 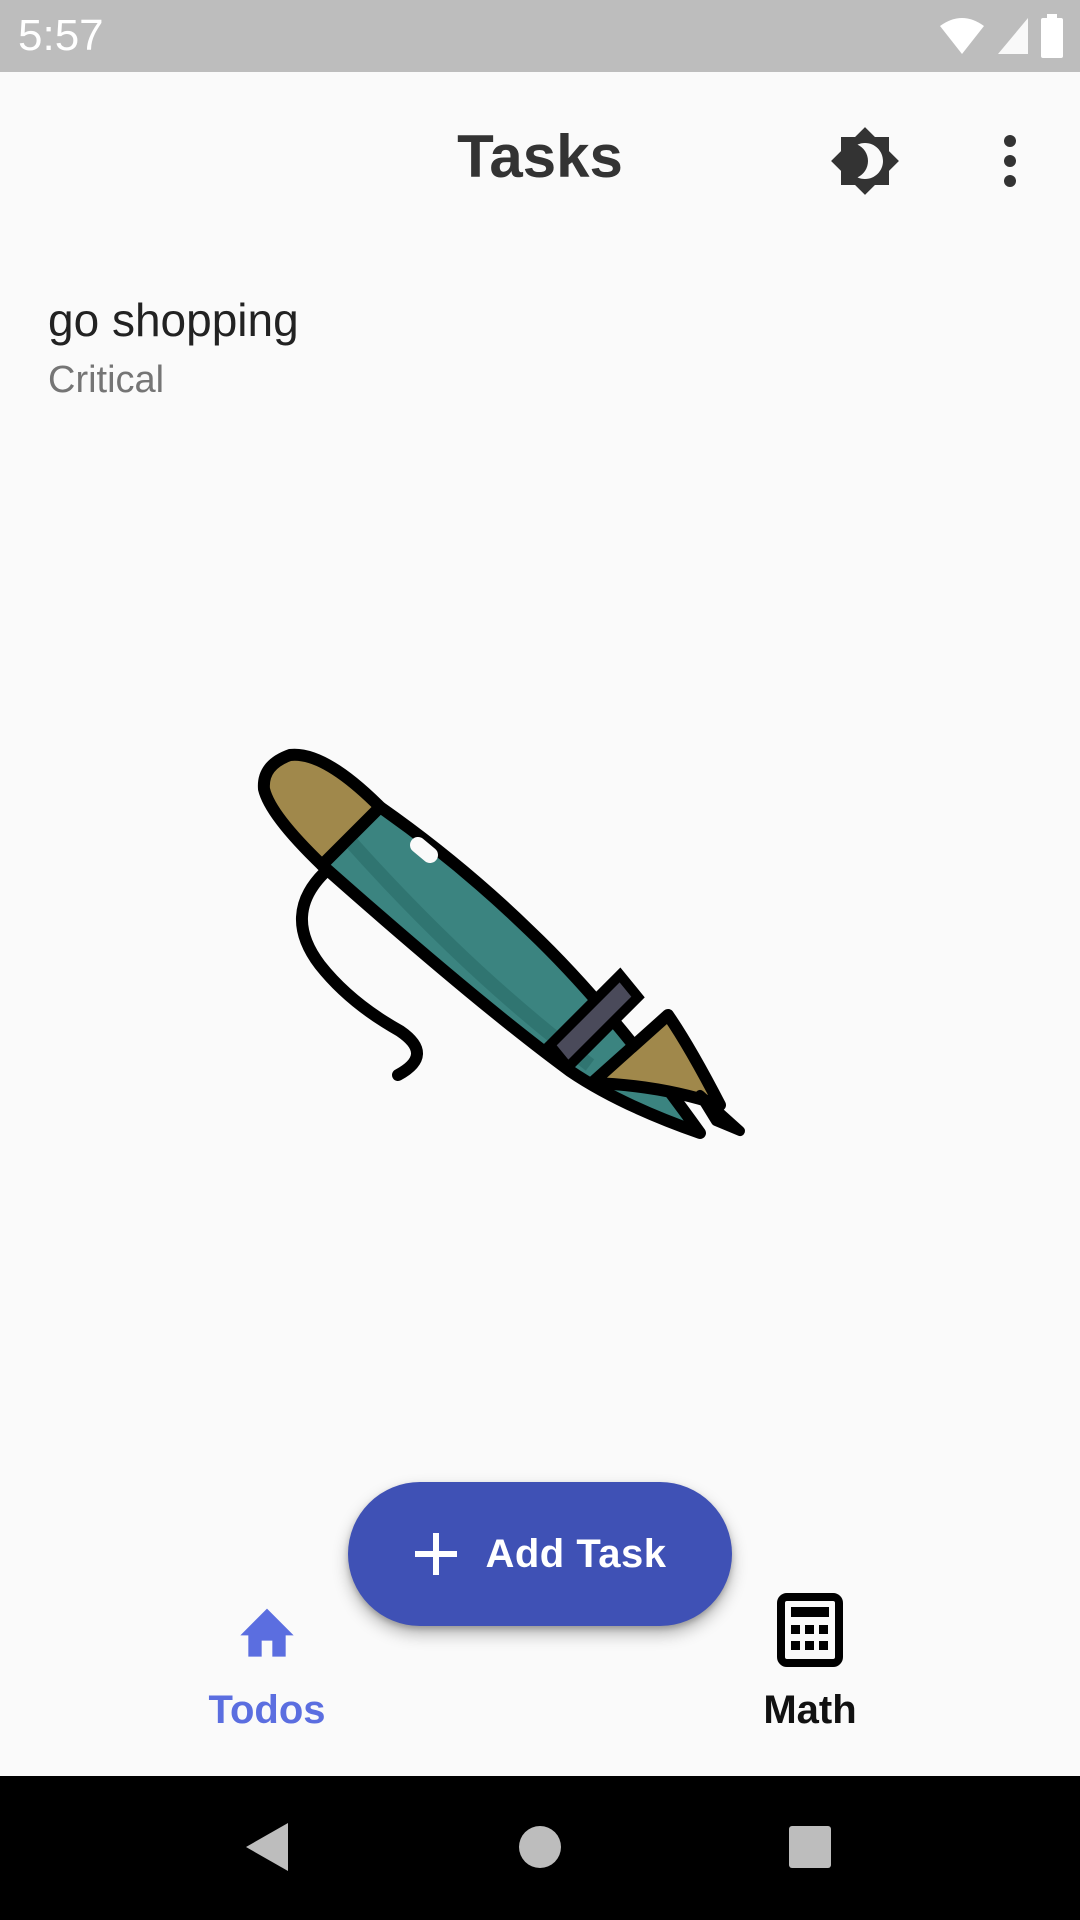 I want to click on nav-label-math: Math, so click(x=810, y=1710).